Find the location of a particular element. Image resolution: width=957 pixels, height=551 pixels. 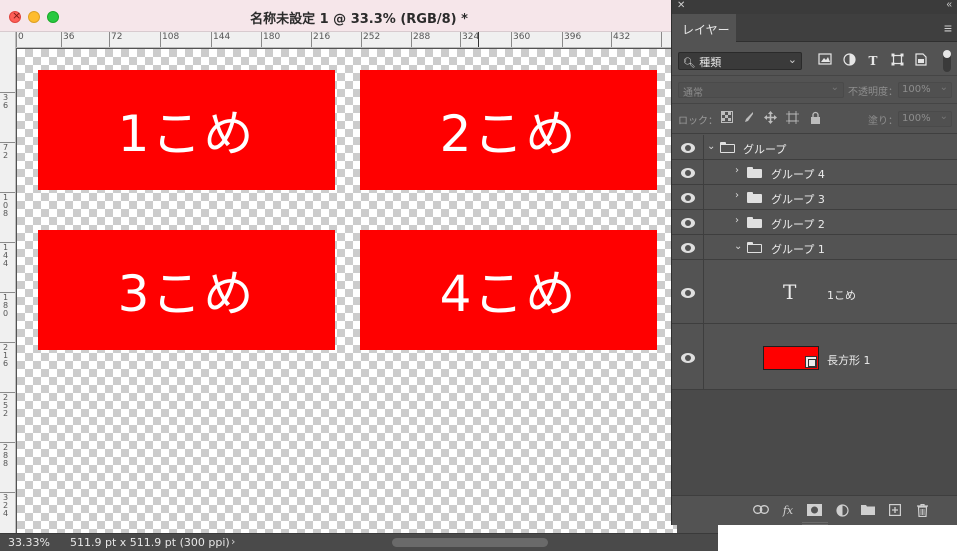

blend-mode-label: 通常 is located at coordinates (693, 93).